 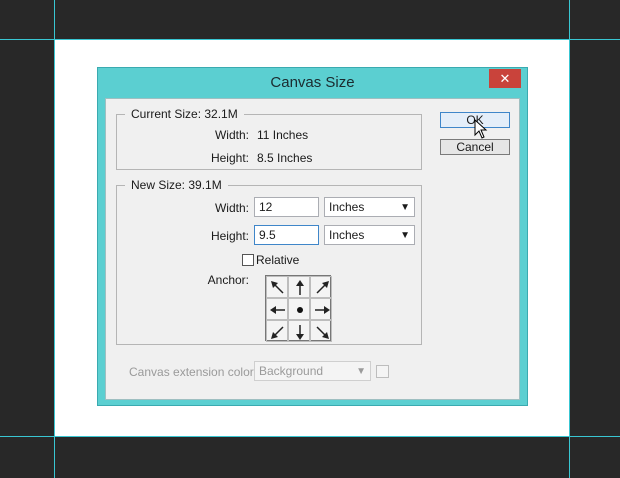 I want to click on anchor-bottom-right, so click(x=321, y=331).